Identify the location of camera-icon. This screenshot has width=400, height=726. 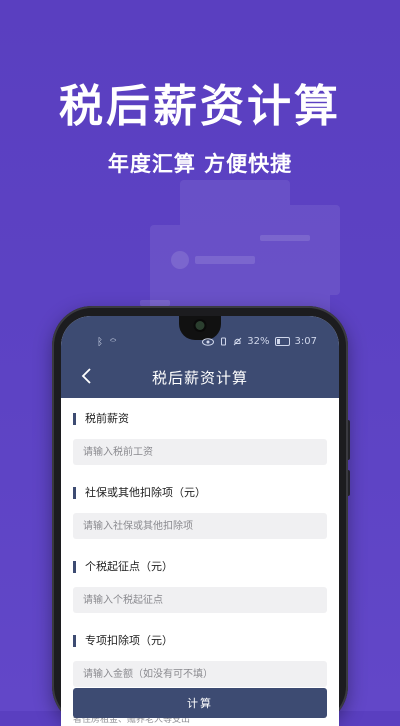
(200, 325).